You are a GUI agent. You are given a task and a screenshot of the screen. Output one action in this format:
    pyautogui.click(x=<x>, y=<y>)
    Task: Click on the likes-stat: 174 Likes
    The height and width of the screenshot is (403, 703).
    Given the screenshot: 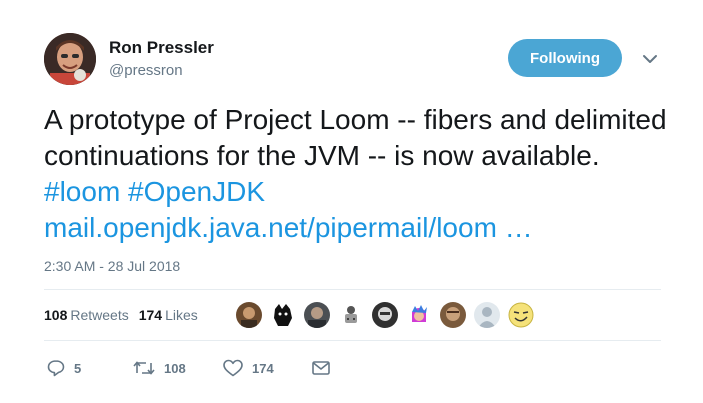 What is the action you would take?
    pyautogui.click(x=168, y=315)
    